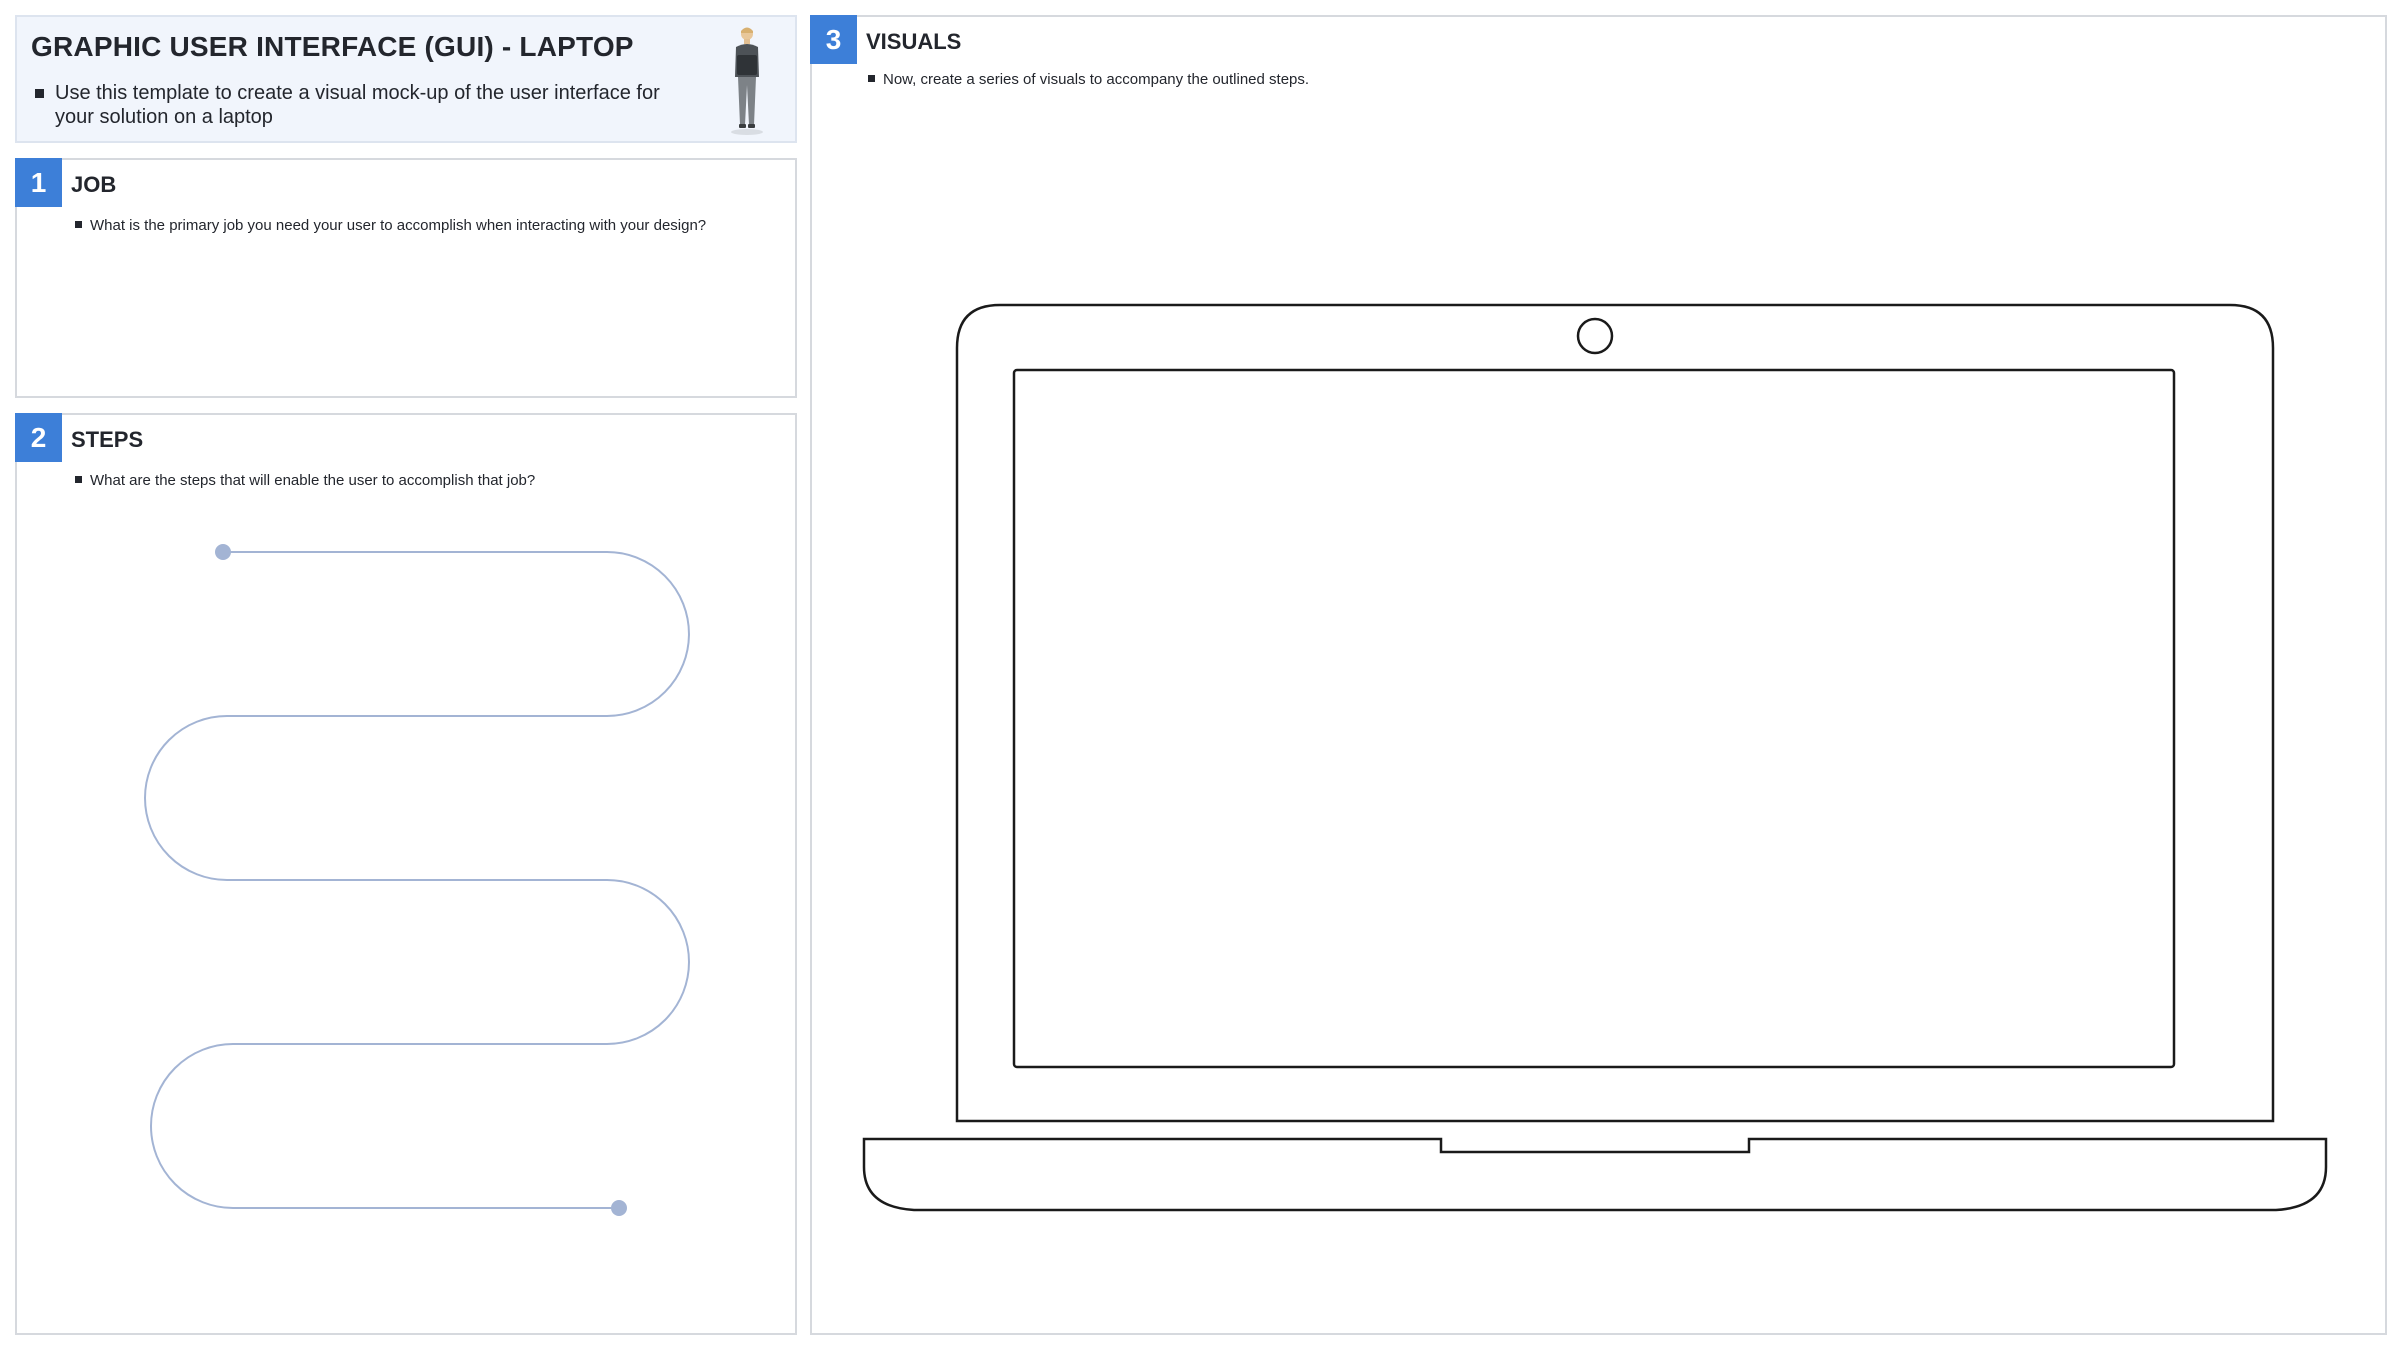 The image size is (2400, 1350). What do you see at coordinates (619, 1208) in the screenshot?
I see `steps-end-dot` at bounding box center [619, 1208].